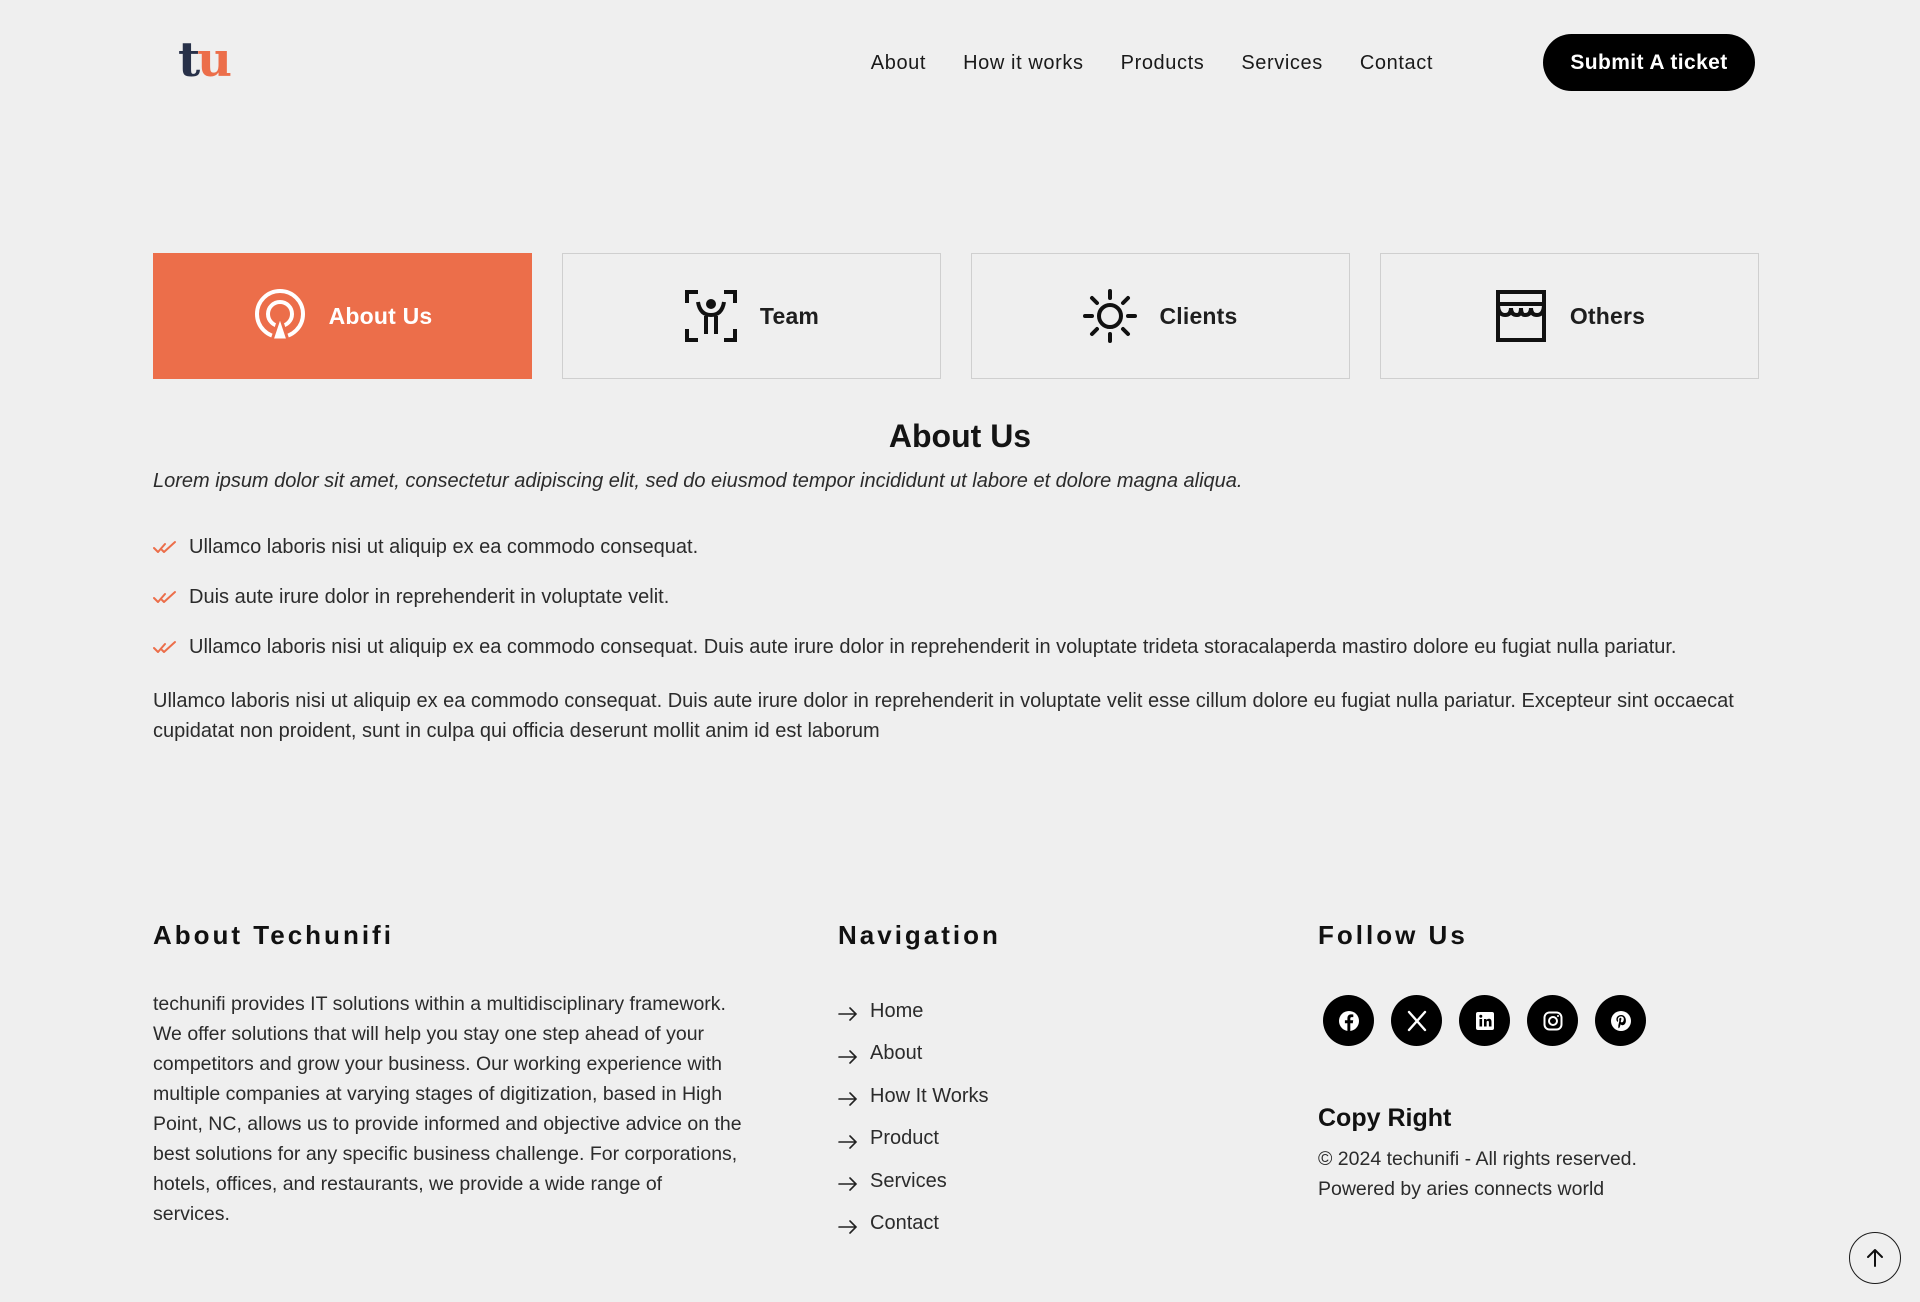  I want to click on submit-ticket-button: Submit A ticket, so click(1649, 62).